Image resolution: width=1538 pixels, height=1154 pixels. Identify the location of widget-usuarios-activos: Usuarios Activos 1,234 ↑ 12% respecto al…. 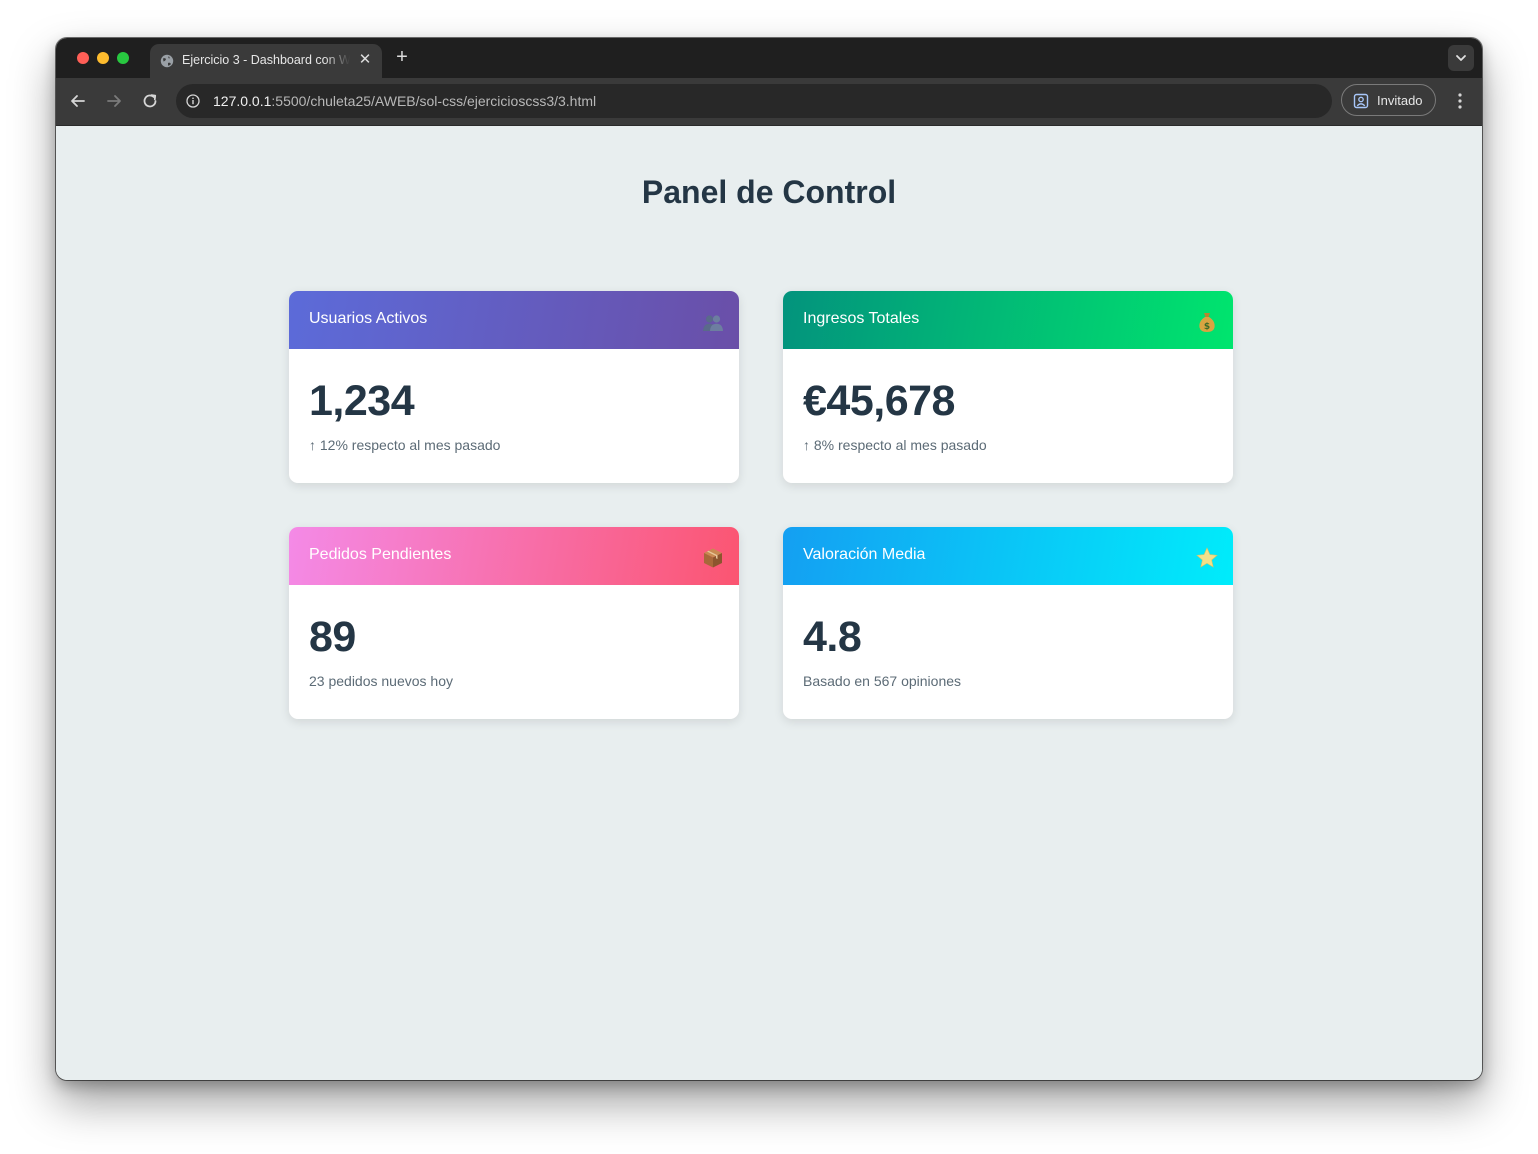
(514, 387).